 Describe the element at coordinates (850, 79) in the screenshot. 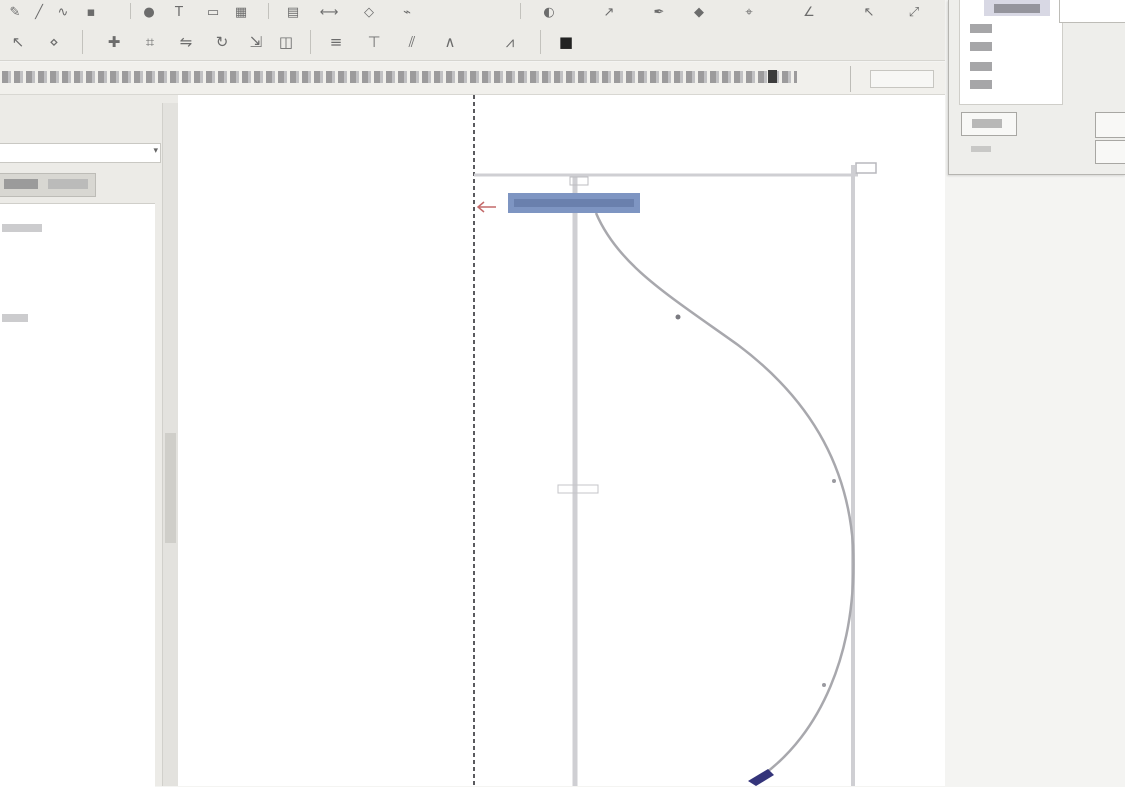

I see `prompt-divider` at that location.